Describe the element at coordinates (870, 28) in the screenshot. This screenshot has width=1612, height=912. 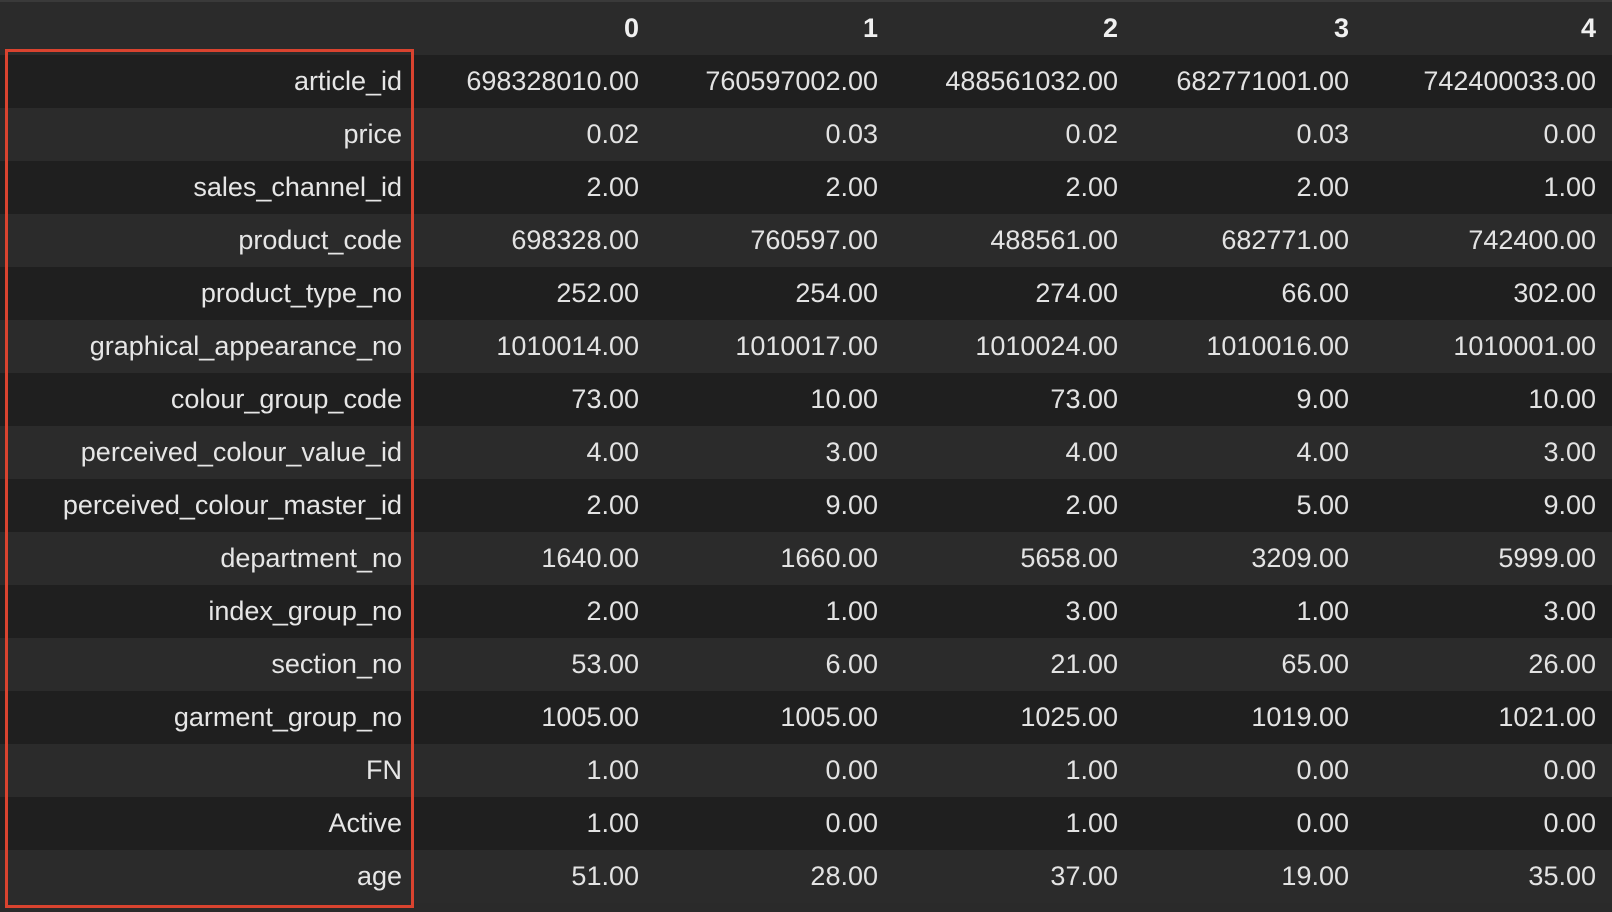
I see `column-header: 1` at that location.